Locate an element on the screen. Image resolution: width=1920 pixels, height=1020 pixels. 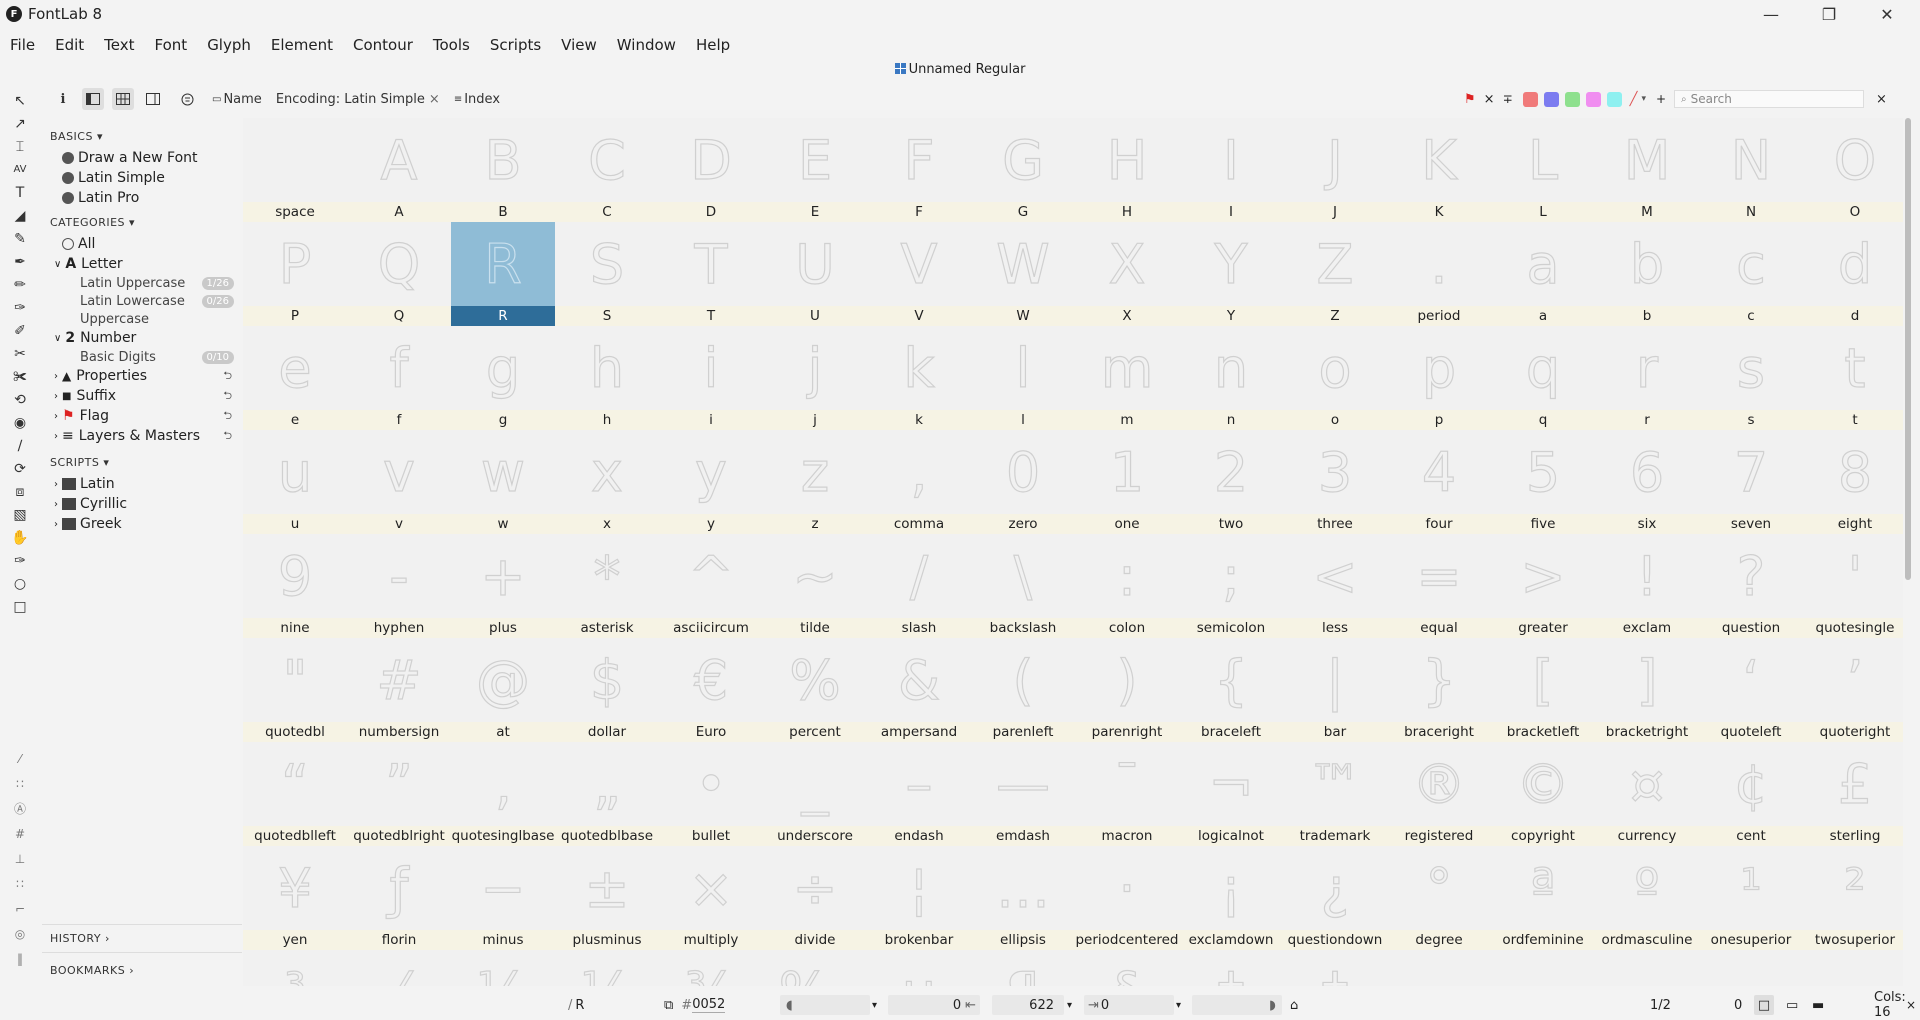
sidebar-item-latin-uppercase: Latin Uppercase 1/26 is located at coordinates (160, 283).